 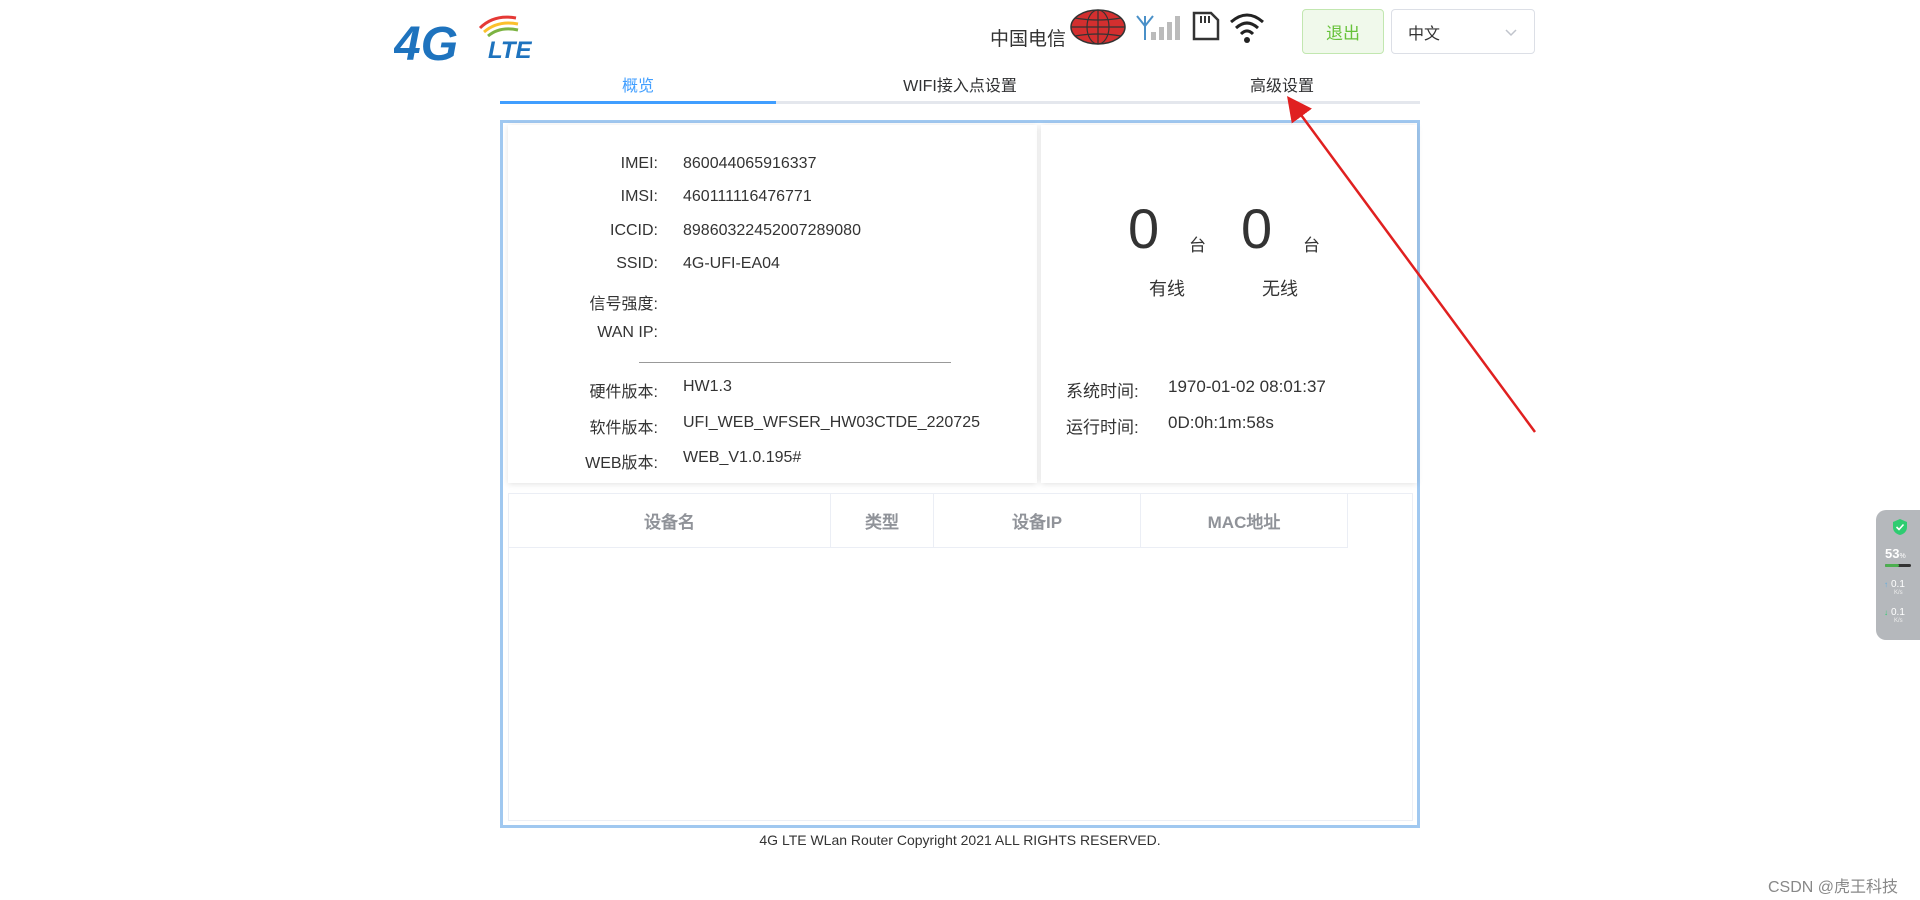 I want to click on wireless-label: 无线, so click(x=1280, y=289).